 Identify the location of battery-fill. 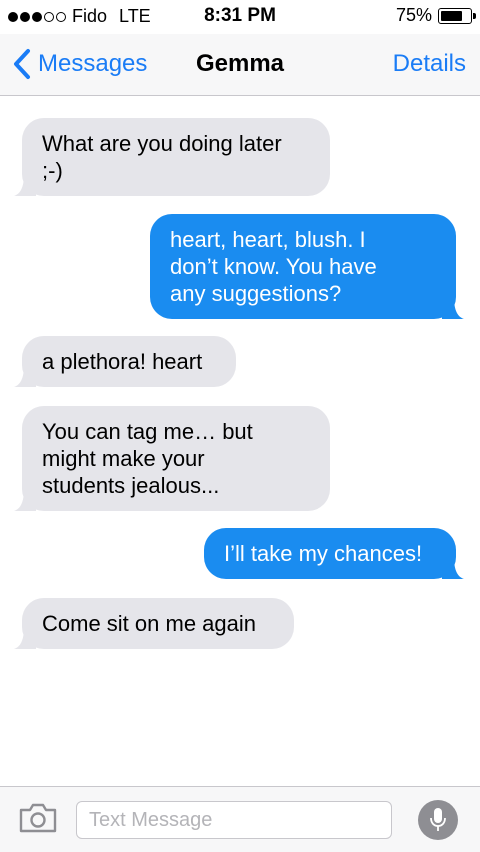
(451, 15).